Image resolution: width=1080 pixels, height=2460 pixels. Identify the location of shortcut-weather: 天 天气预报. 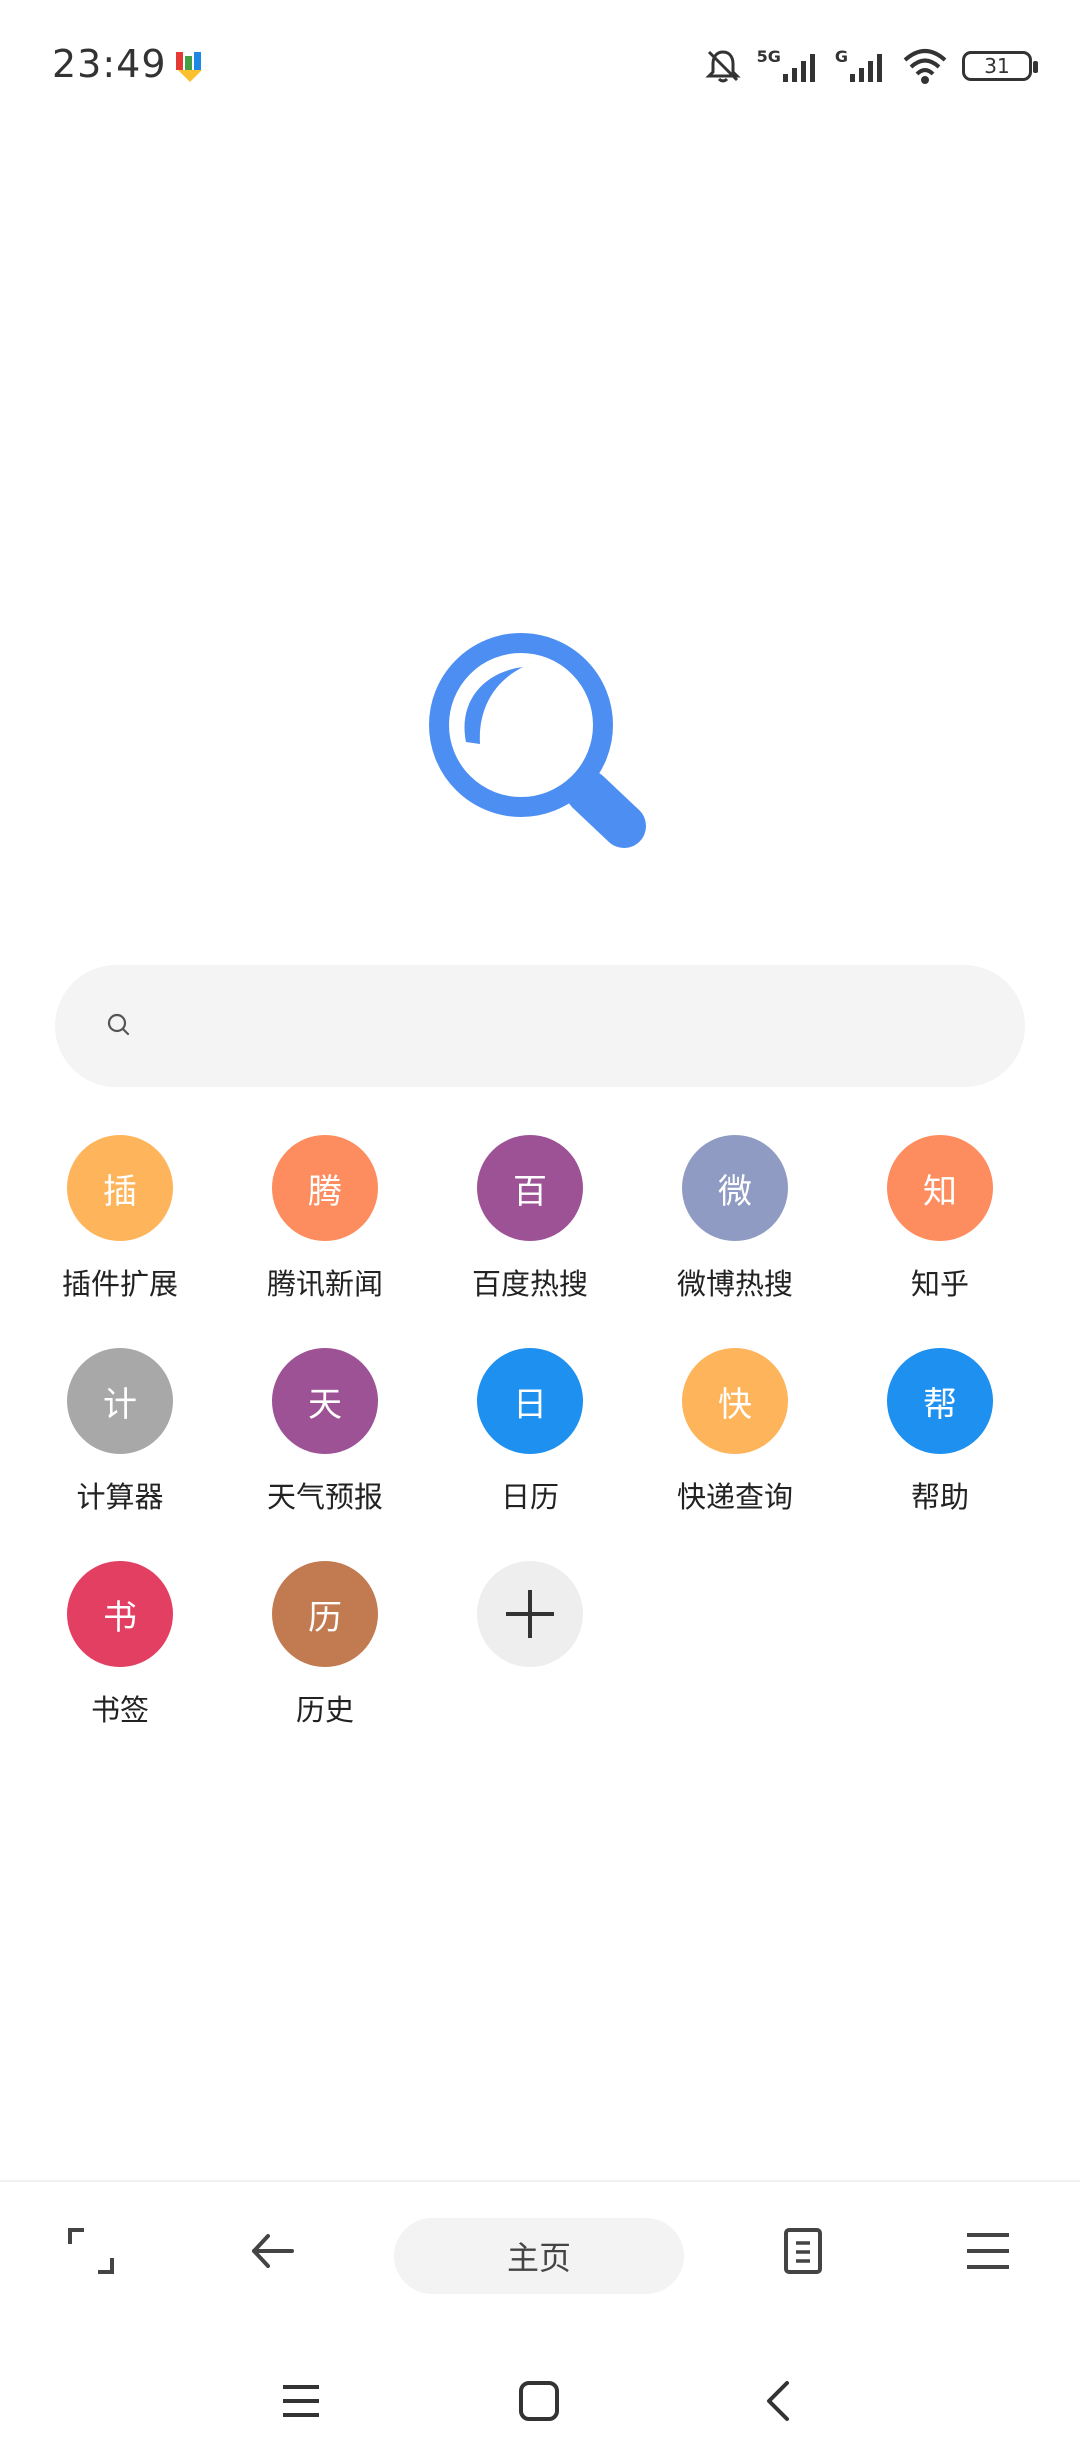
(325, 1432).